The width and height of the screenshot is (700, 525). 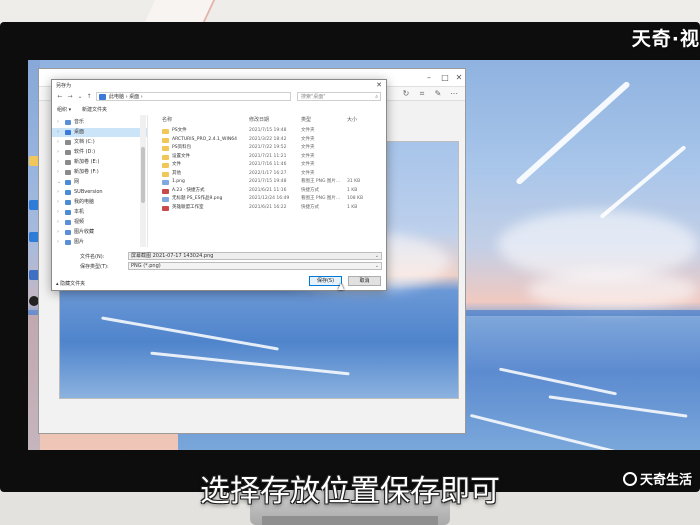 I want to click on file-list-item: A.23 · 快捷方式 2021/6/21 11:16 快捷方式 1 KB, so click(x=268, y=191).